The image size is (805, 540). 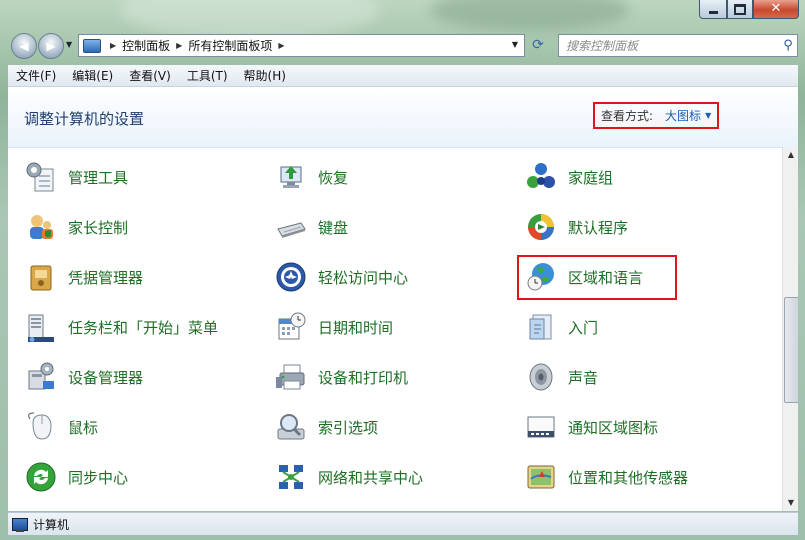 I want to click on control-panel-item-label: 默认程序, so click(x=598, y=227).